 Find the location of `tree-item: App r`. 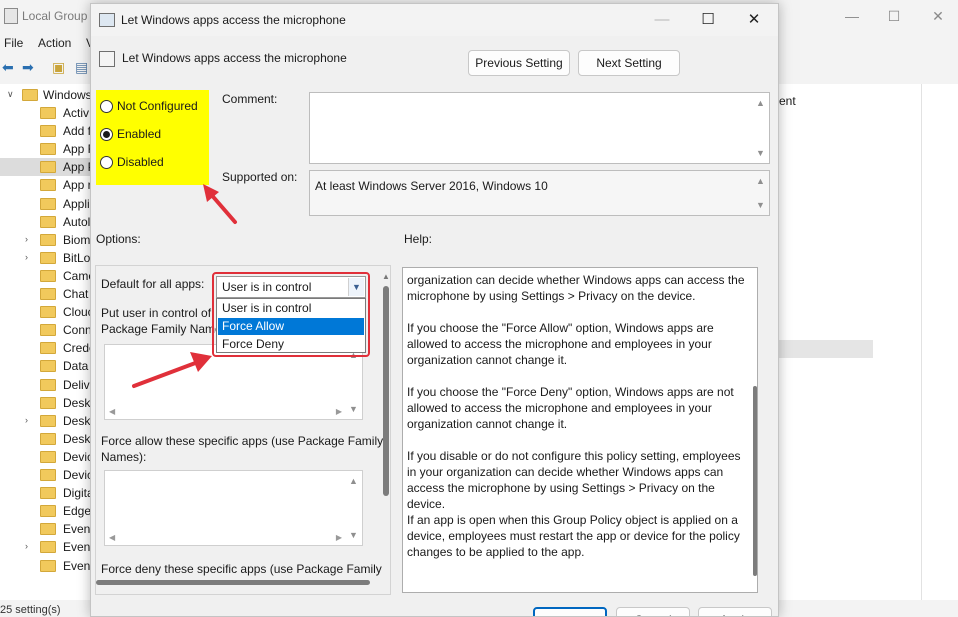

tree-item: App r is located at coordinates (46, 185).